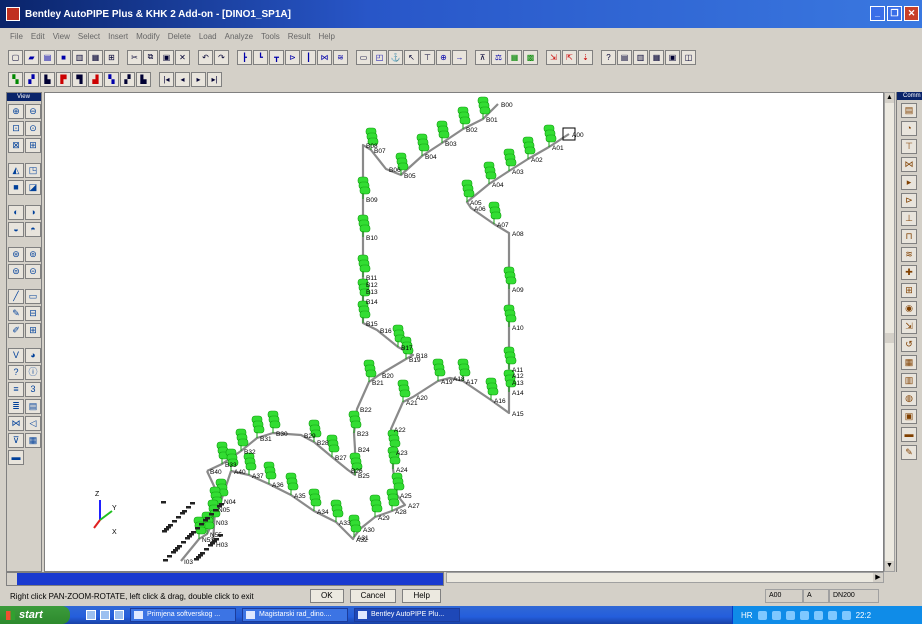 The width and height of the screenshot is (922, 624). Describe the element at coordinates (134, 57) in the screenshot. I see `cut-icon: ✂` at that location.